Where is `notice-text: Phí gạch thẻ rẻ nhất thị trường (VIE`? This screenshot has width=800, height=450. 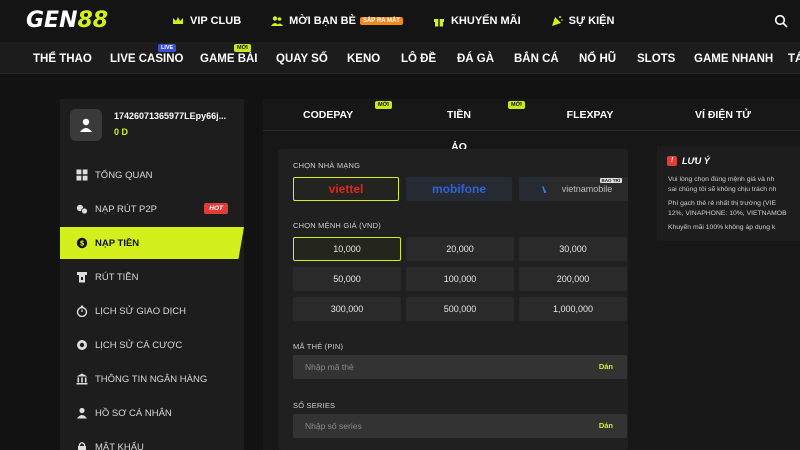 notice-text: Phí gạch thẻ rẻ nhất thị trường (VIE is located at coordinates (722, 203).